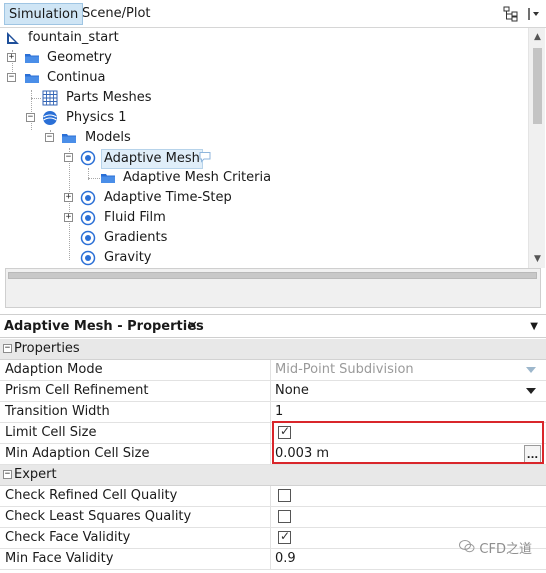 Image resolution: width=546 pixels, height=573 pixels. I want to click on scrollbar-thumb, so click(537, 86).